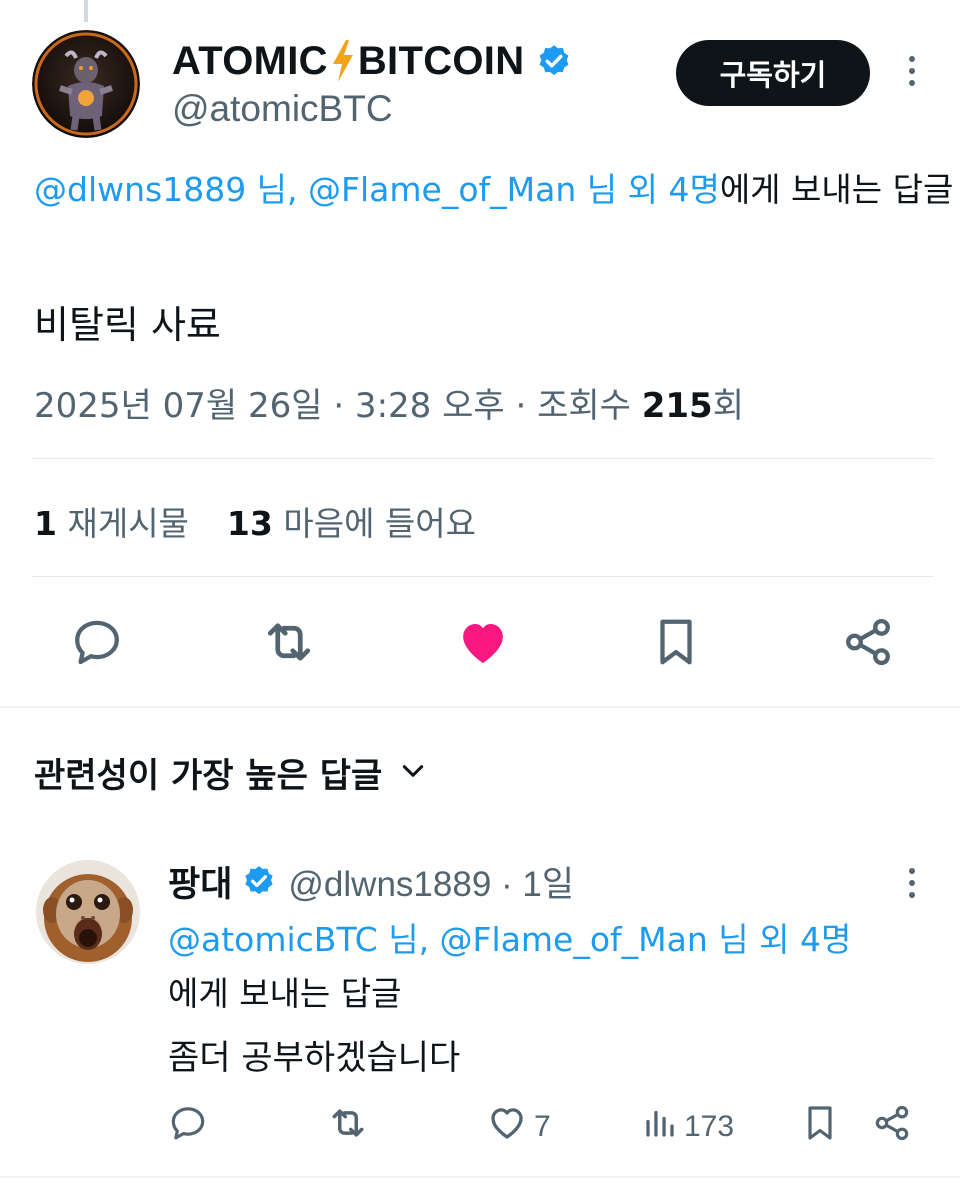  Describe the element at coordinates (441, 60) in the screenshot. I see `author-name-part2: BITCOIN` at that location.